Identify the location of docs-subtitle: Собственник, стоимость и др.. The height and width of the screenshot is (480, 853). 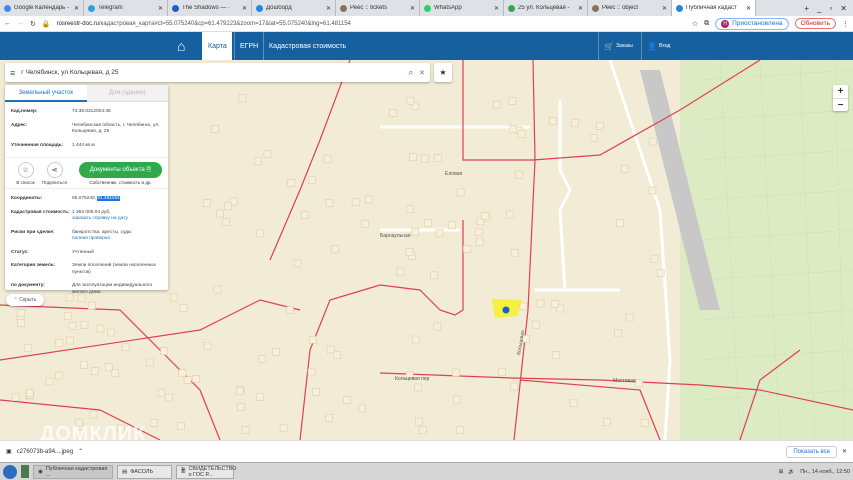
(120, 182).